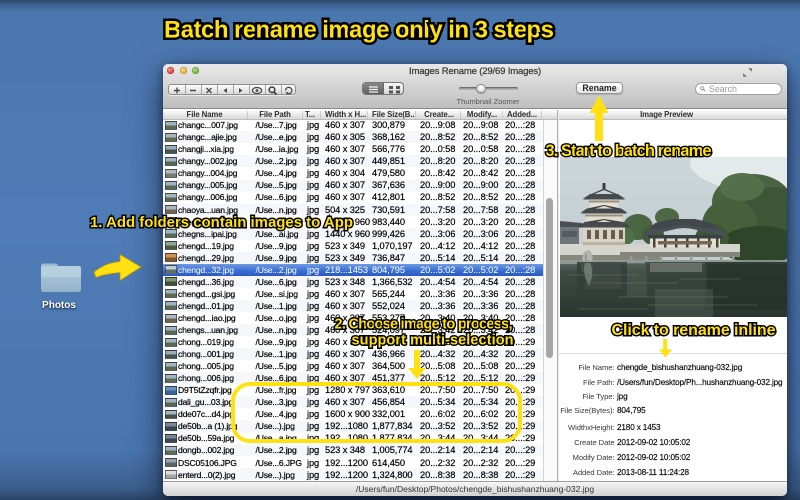 The width and height of the screenshot is (800, 500). I want to click on svg-text: 2. Choose image to process,, so click(424, 325).